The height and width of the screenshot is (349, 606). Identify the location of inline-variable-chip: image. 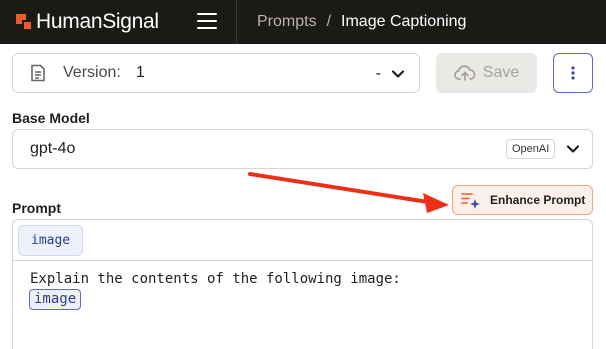
(55, 299).